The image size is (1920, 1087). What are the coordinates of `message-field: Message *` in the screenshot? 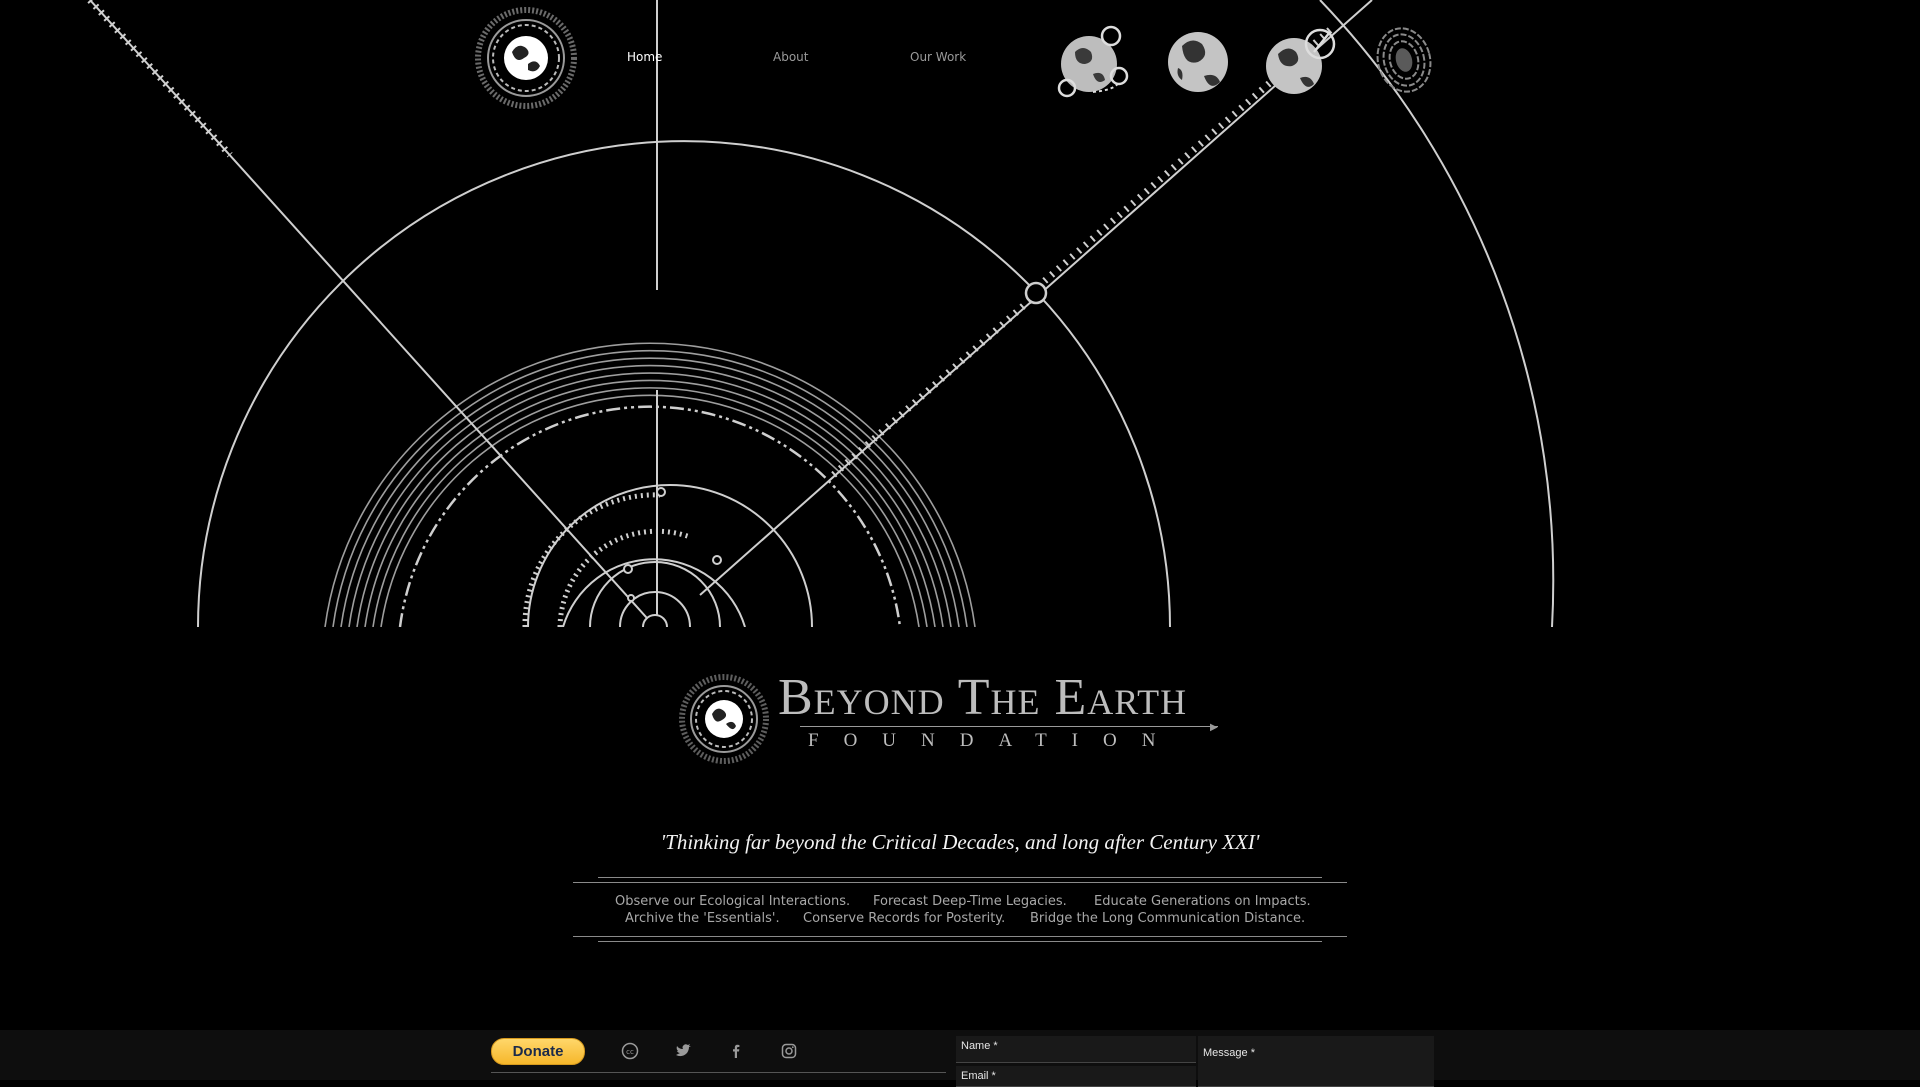 It's located at (1316, 1061).